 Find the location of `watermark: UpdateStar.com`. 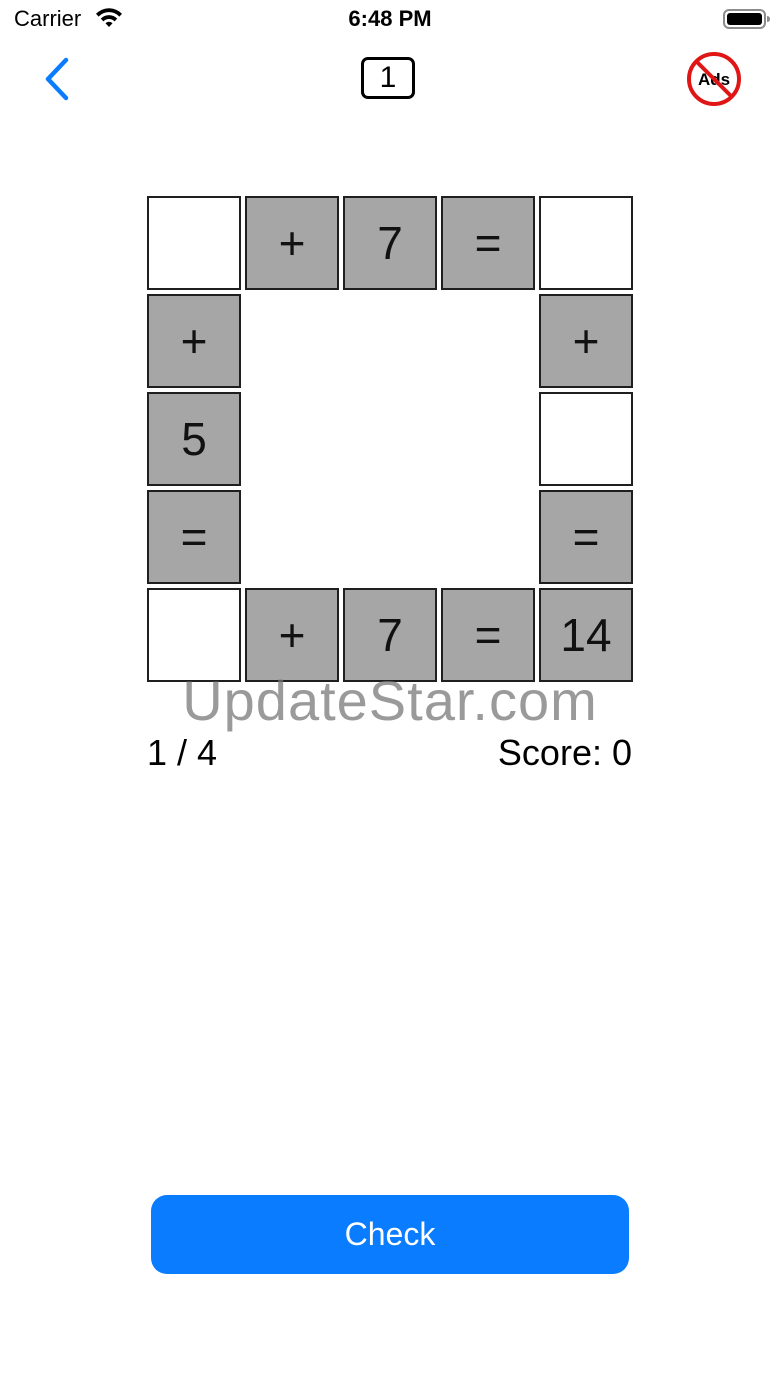

watermark: UpdateStar.com is located at coordinates (390, 700).